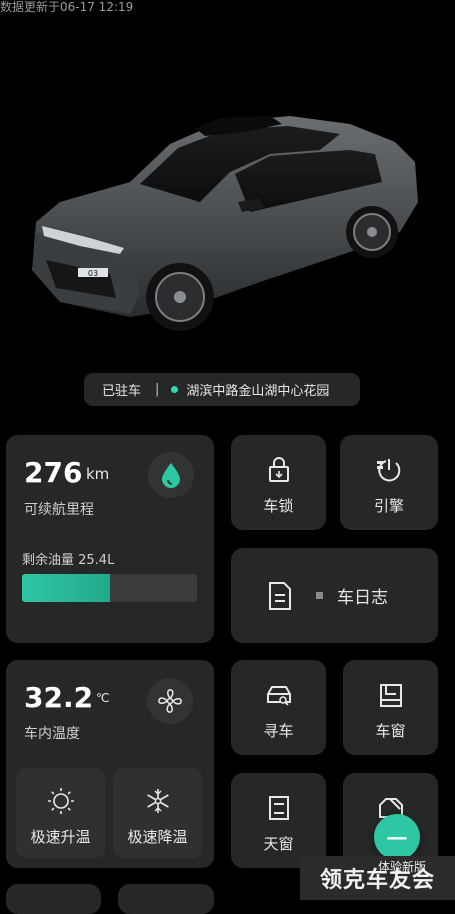  I want to click on range-value: 276, so click(53, 472).